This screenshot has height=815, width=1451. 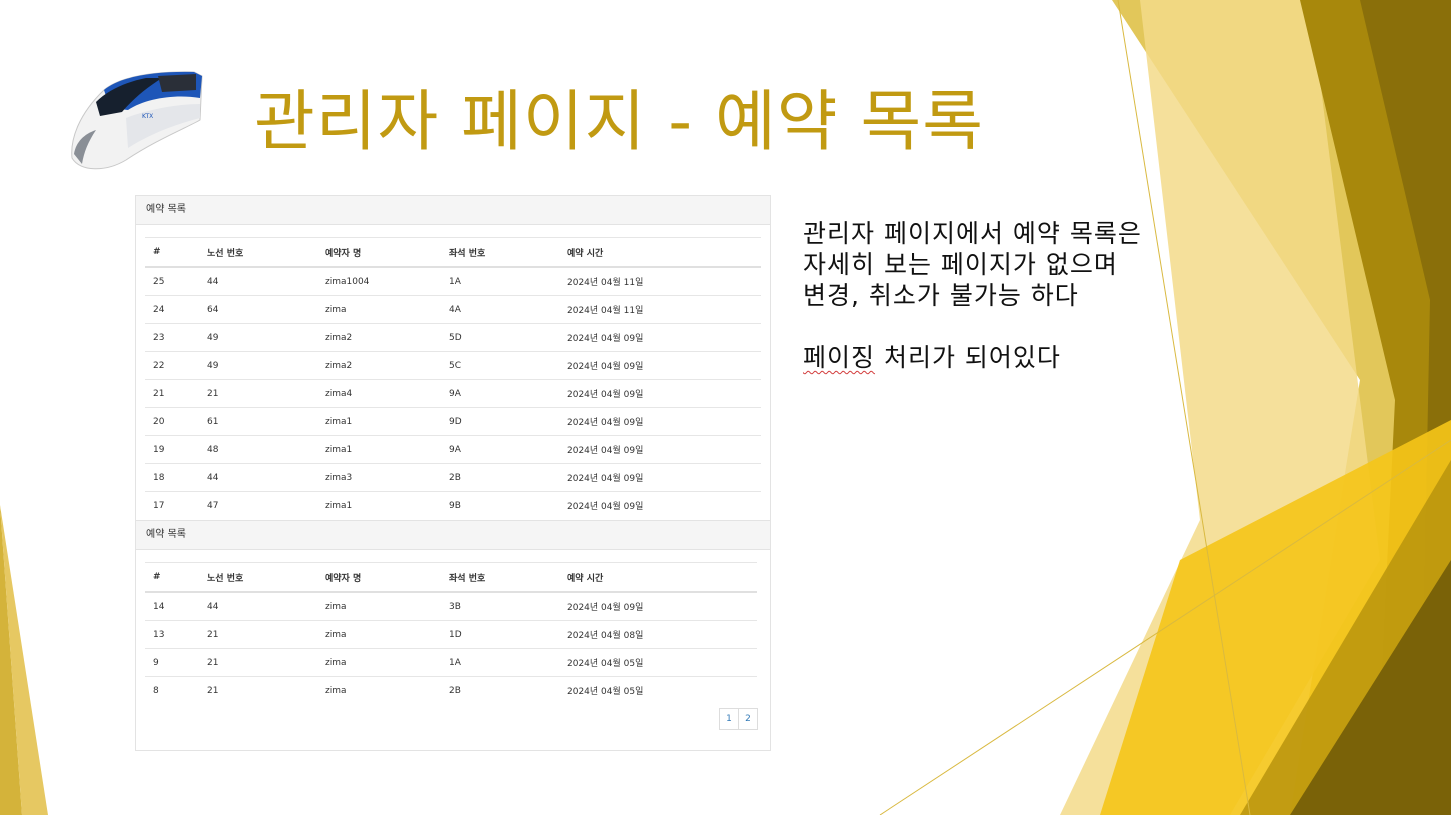 I want to click on table-row: 13 21 zima 1D 2024년 04월 08일, so click(x=451, y=634).